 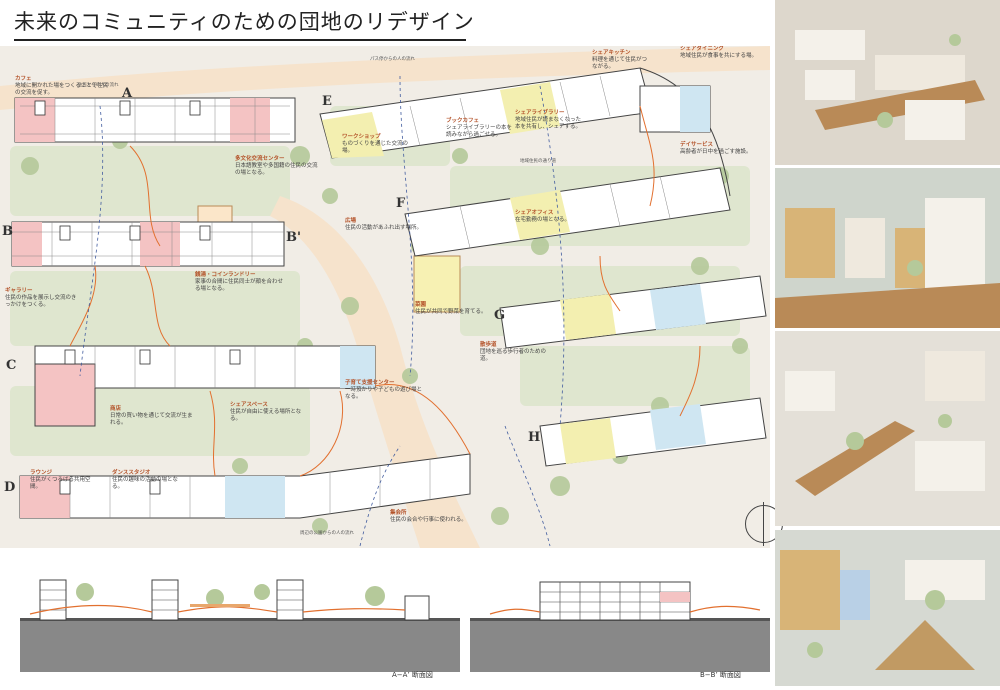 I want to click on block-label-e: E, so click(x=327, y=101).